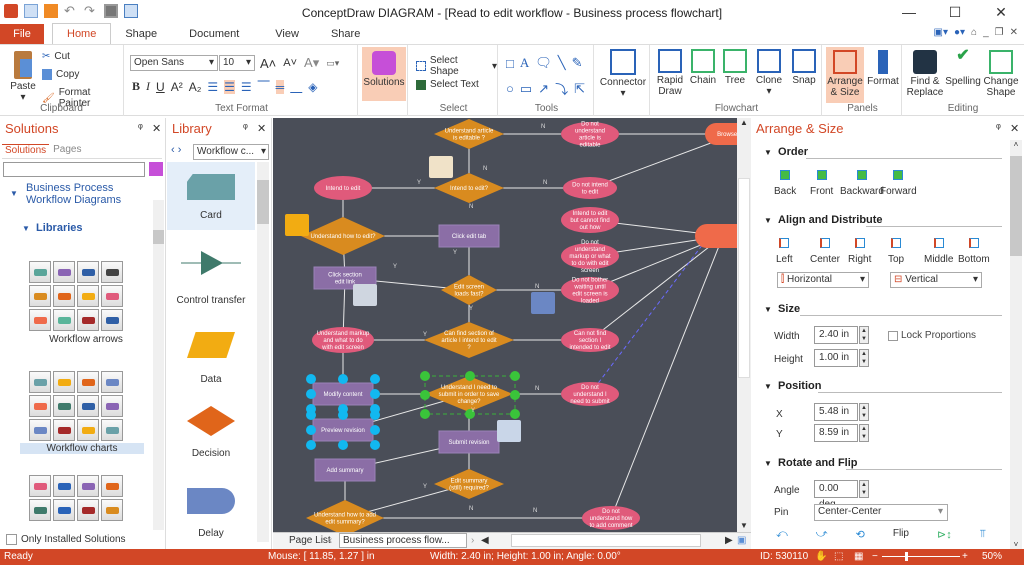 The image size is (1024, 565). Describe the element at coordinates (80, 194) in the screenshot. I see `tree-item-business-process: ▼ Business Process Workflow Diagrams` at that location.